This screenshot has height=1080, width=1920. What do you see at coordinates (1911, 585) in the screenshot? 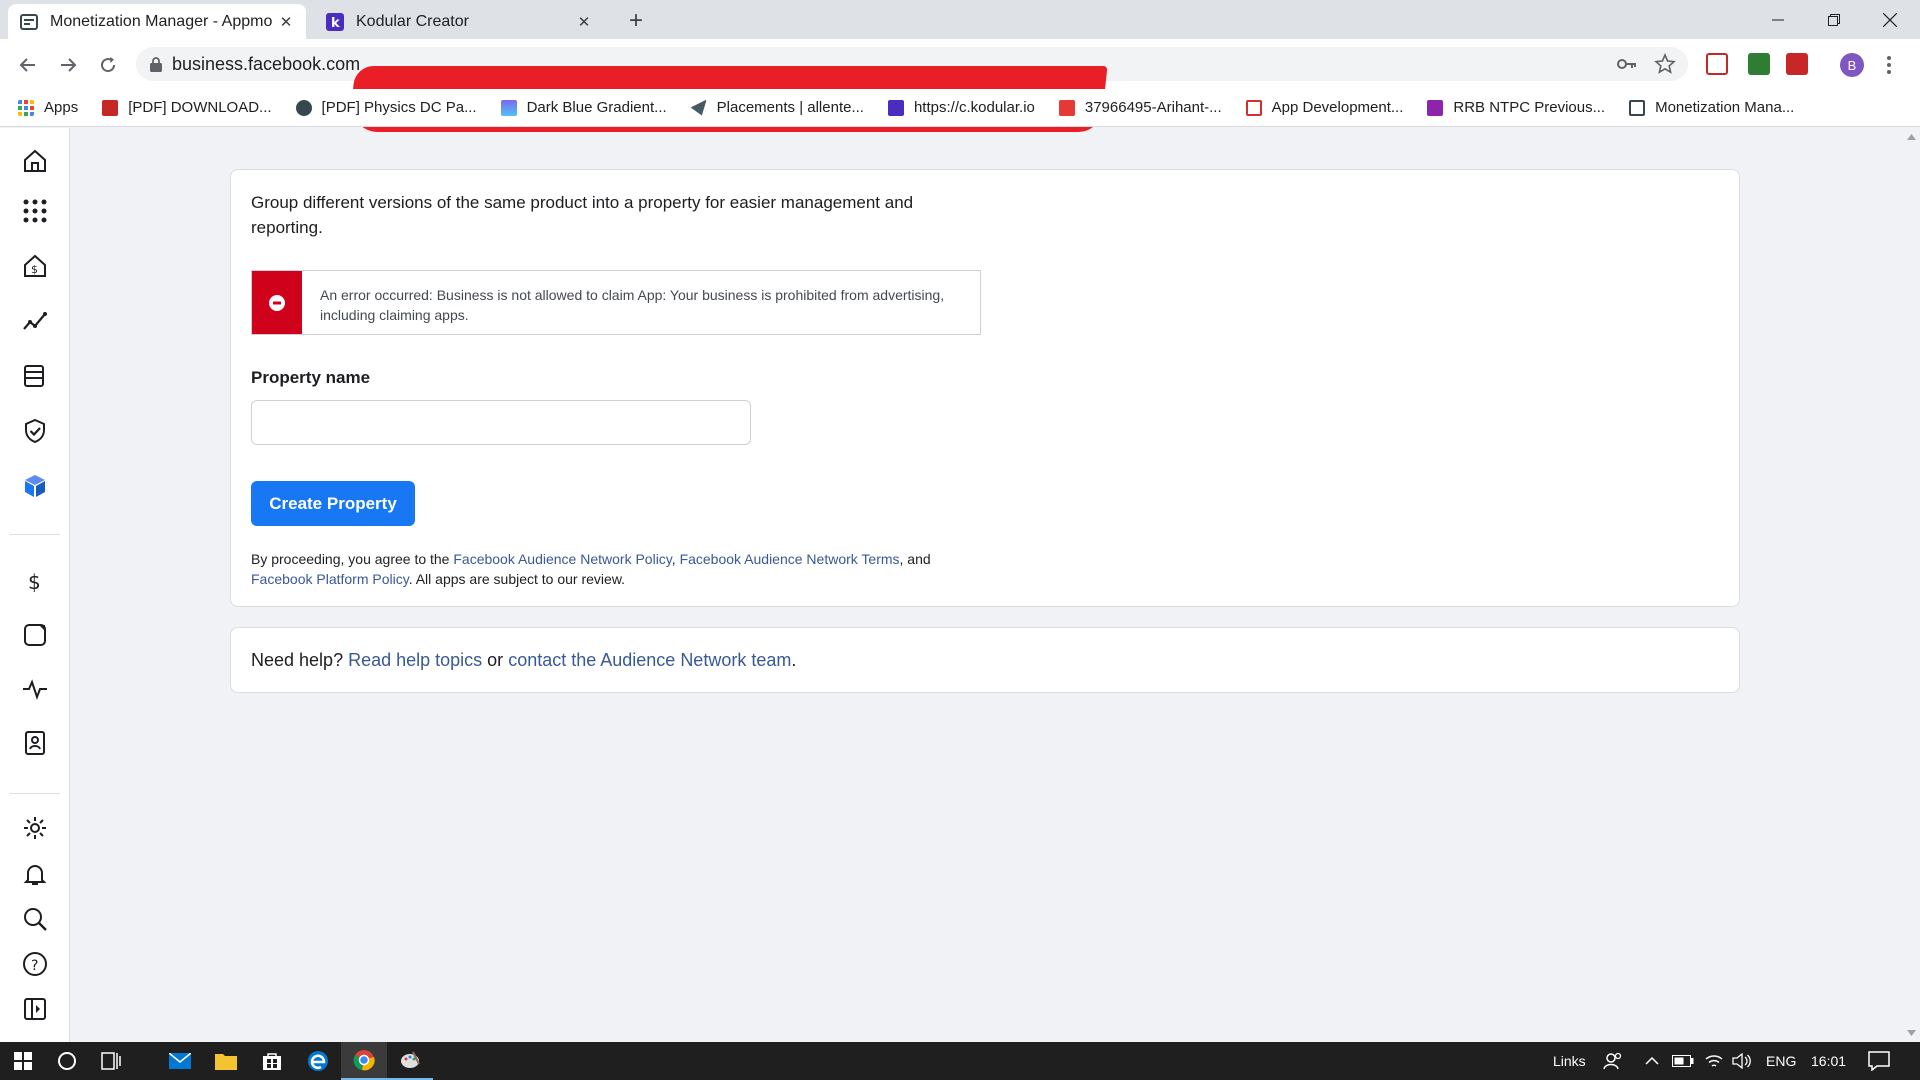
I see `page-scrollbar` at bounding box center [1911, 585].